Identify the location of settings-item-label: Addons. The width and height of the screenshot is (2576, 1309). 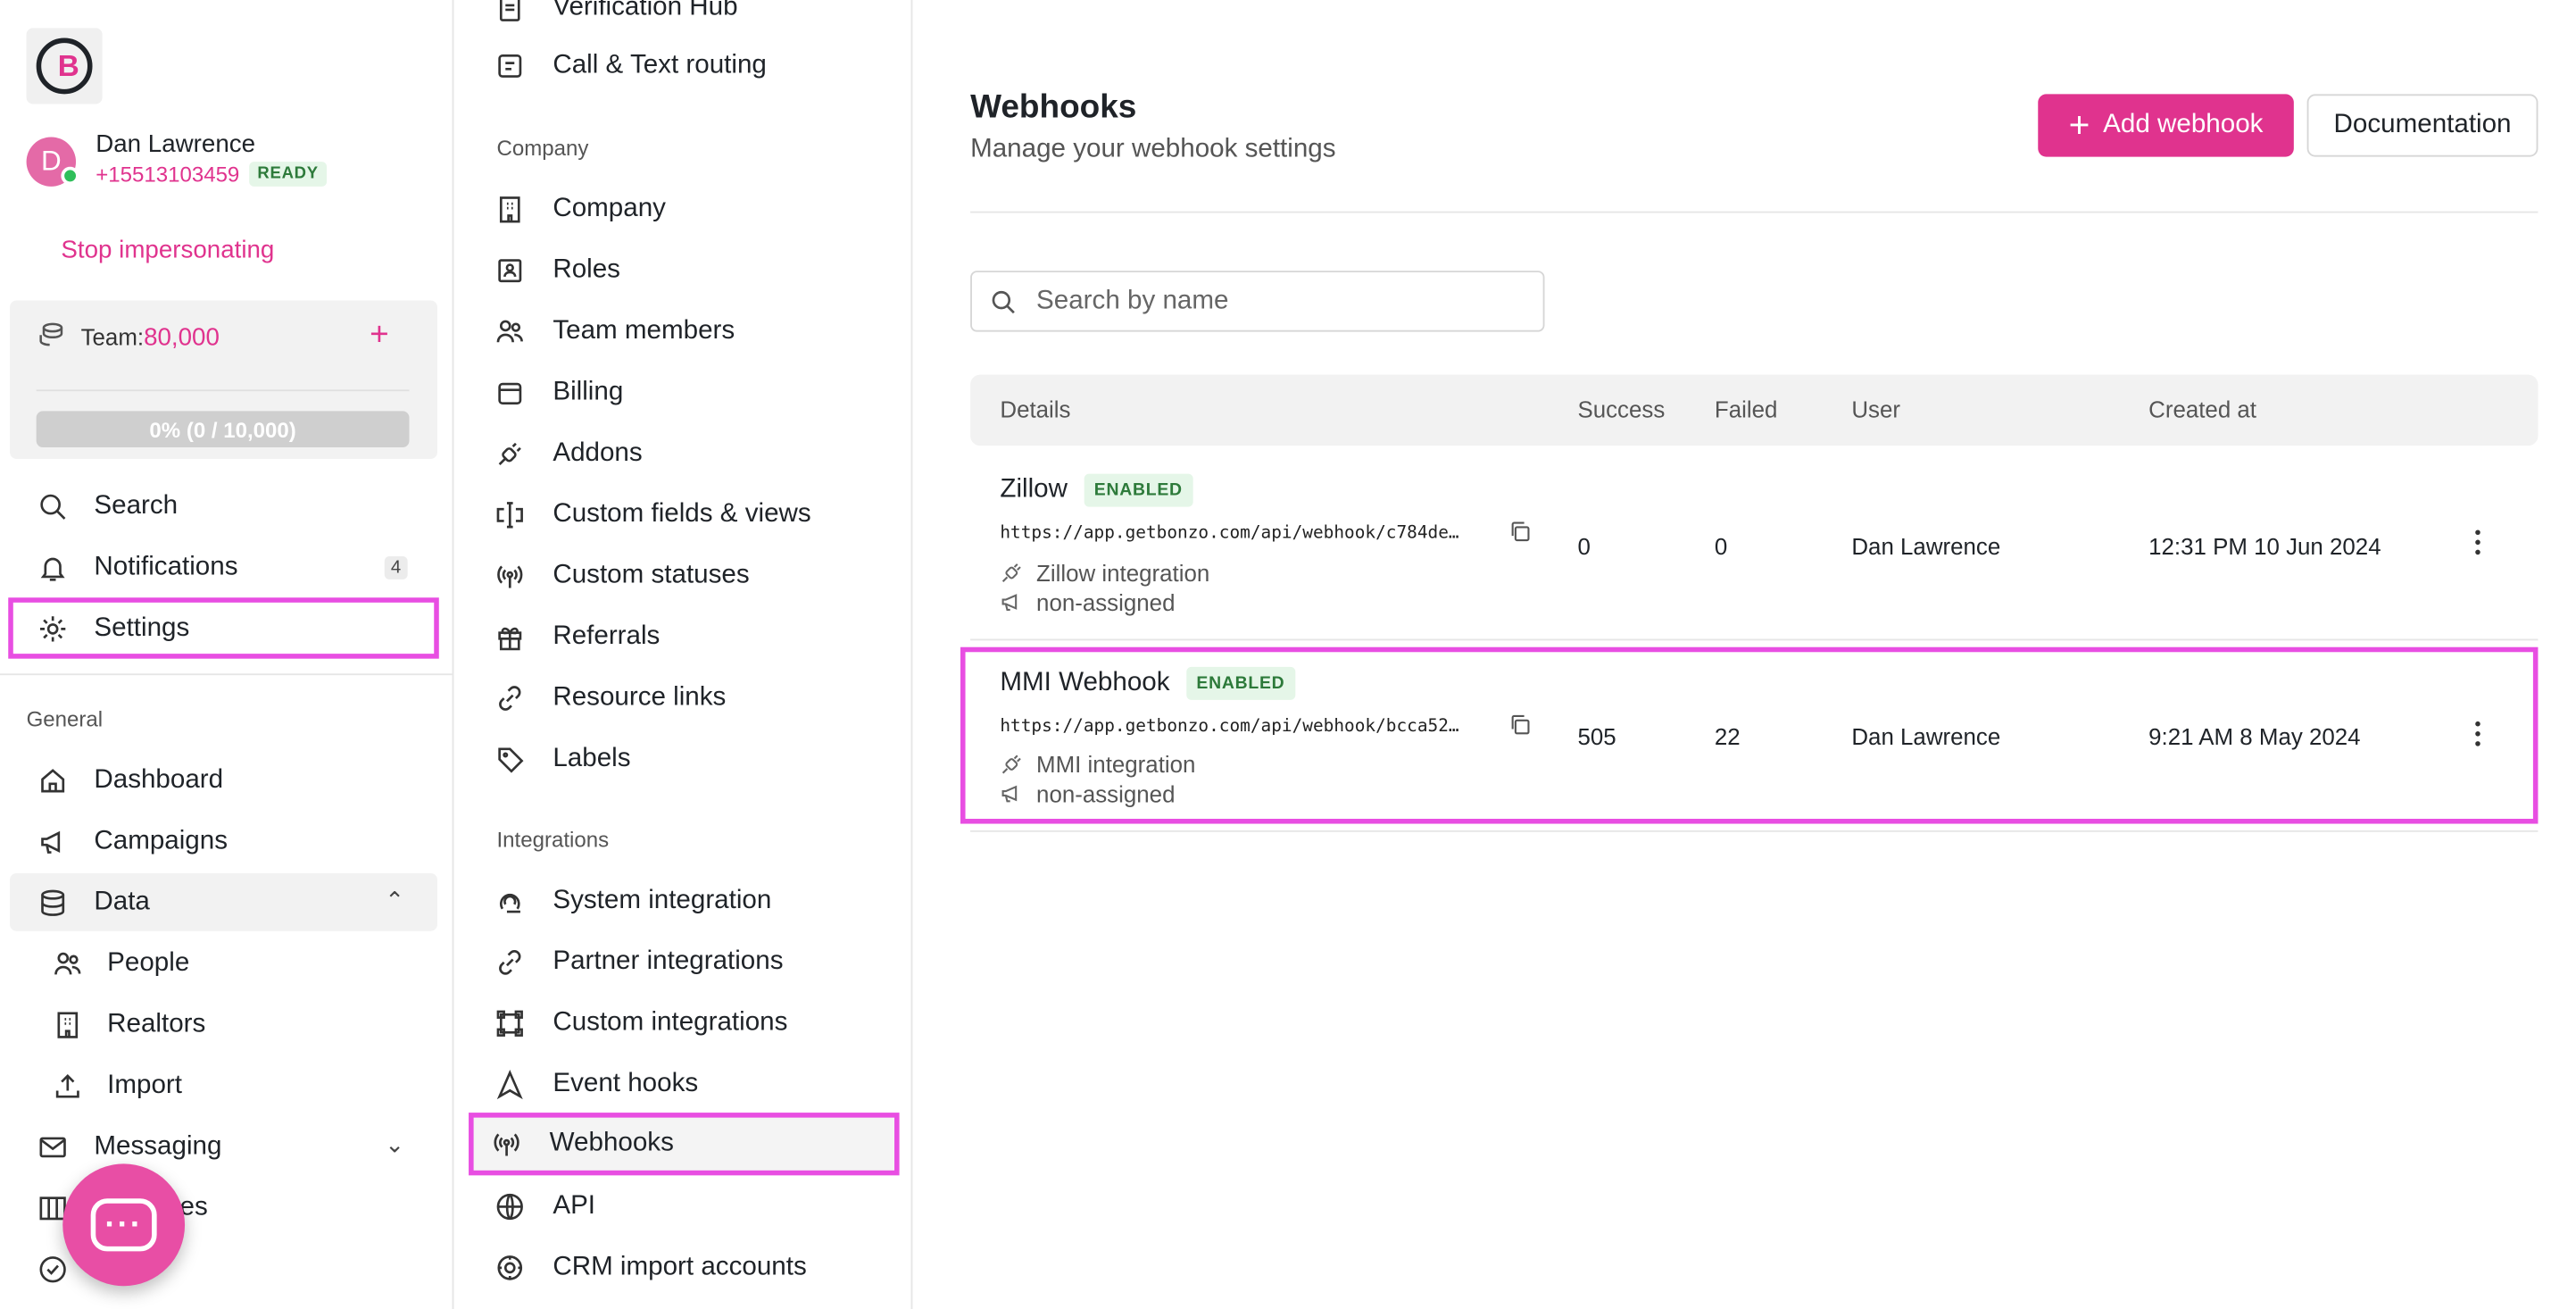
(598, 453).